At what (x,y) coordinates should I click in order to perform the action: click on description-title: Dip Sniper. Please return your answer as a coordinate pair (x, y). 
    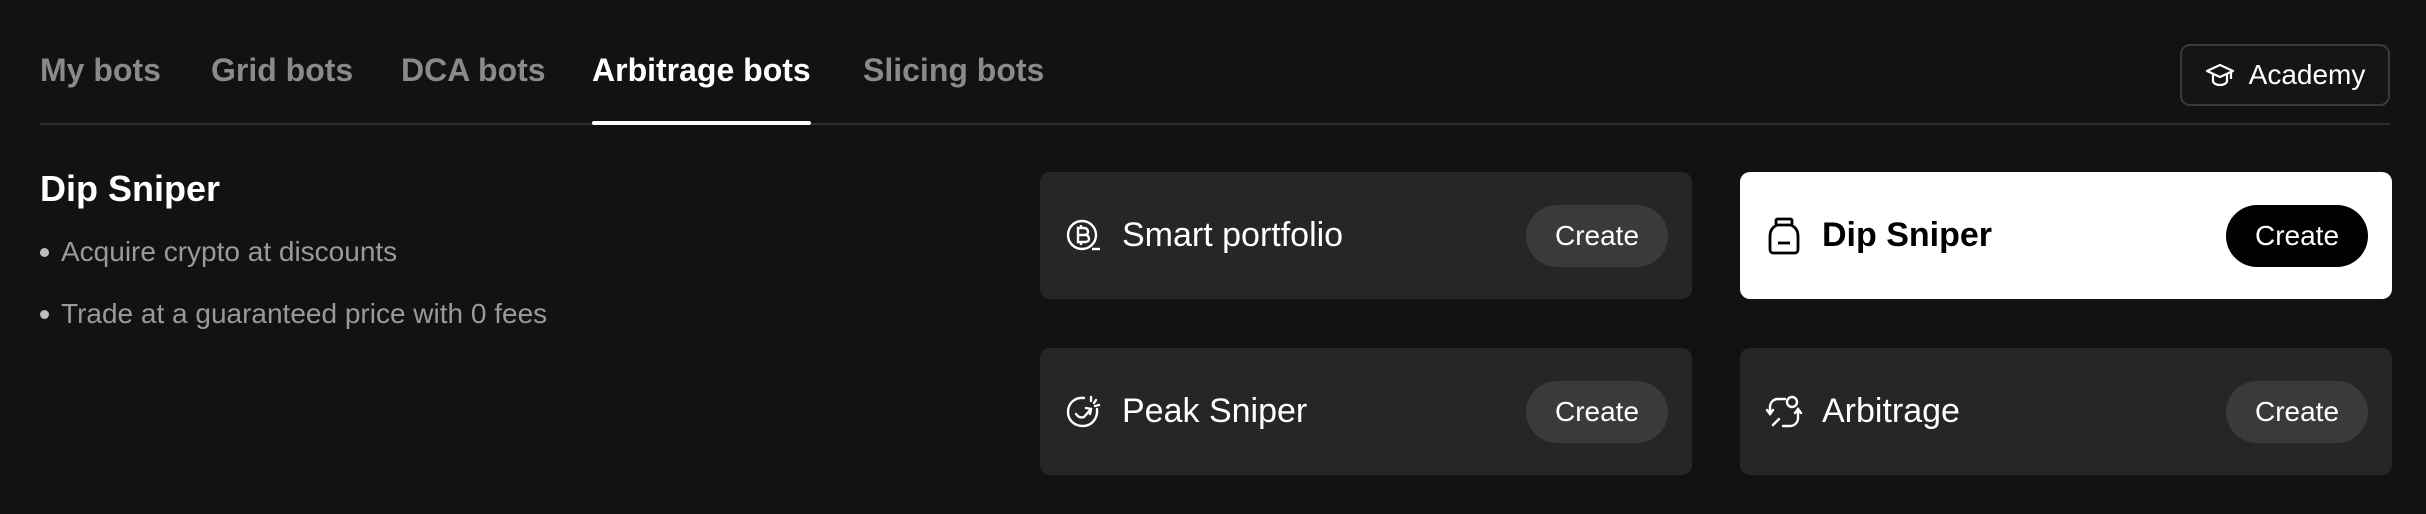
    Looking at the image, I should click on (130, 188).